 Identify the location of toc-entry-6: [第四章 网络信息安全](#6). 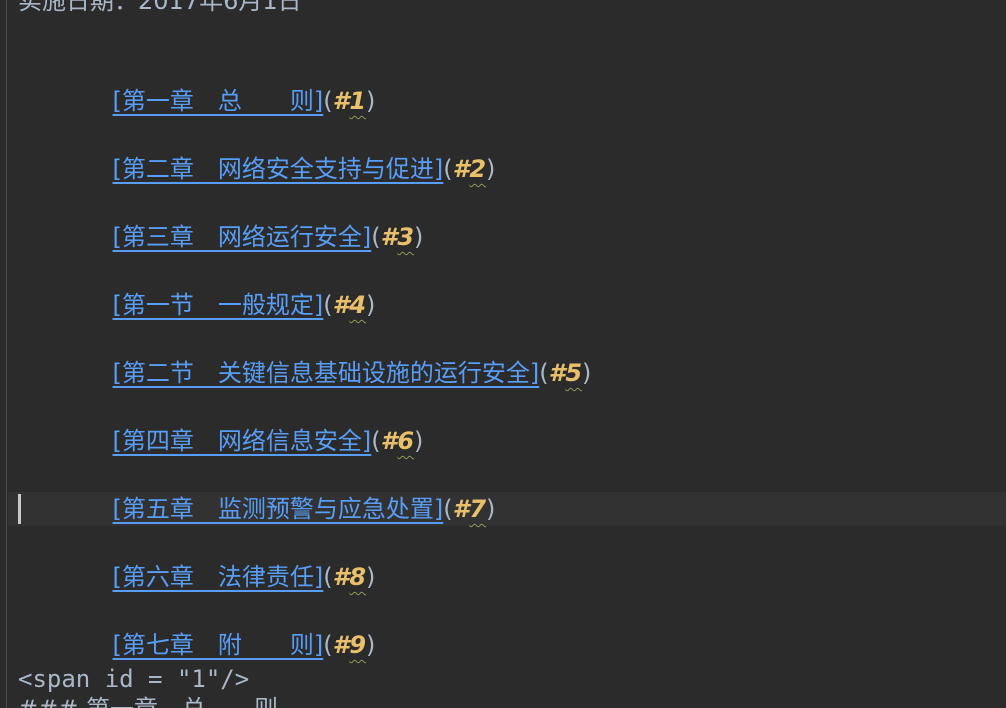
(253, 422).